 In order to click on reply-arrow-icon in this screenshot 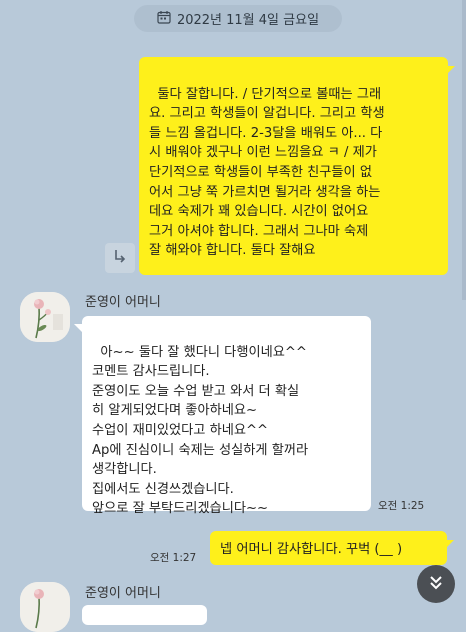, I will do `click(120, 258)`.